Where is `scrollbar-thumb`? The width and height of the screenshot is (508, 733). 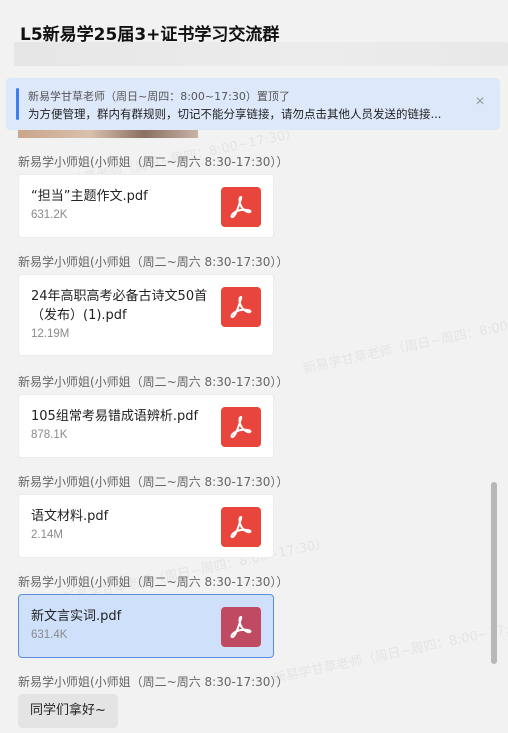
scrollbar-thumb is located at coordinates (494, 573).